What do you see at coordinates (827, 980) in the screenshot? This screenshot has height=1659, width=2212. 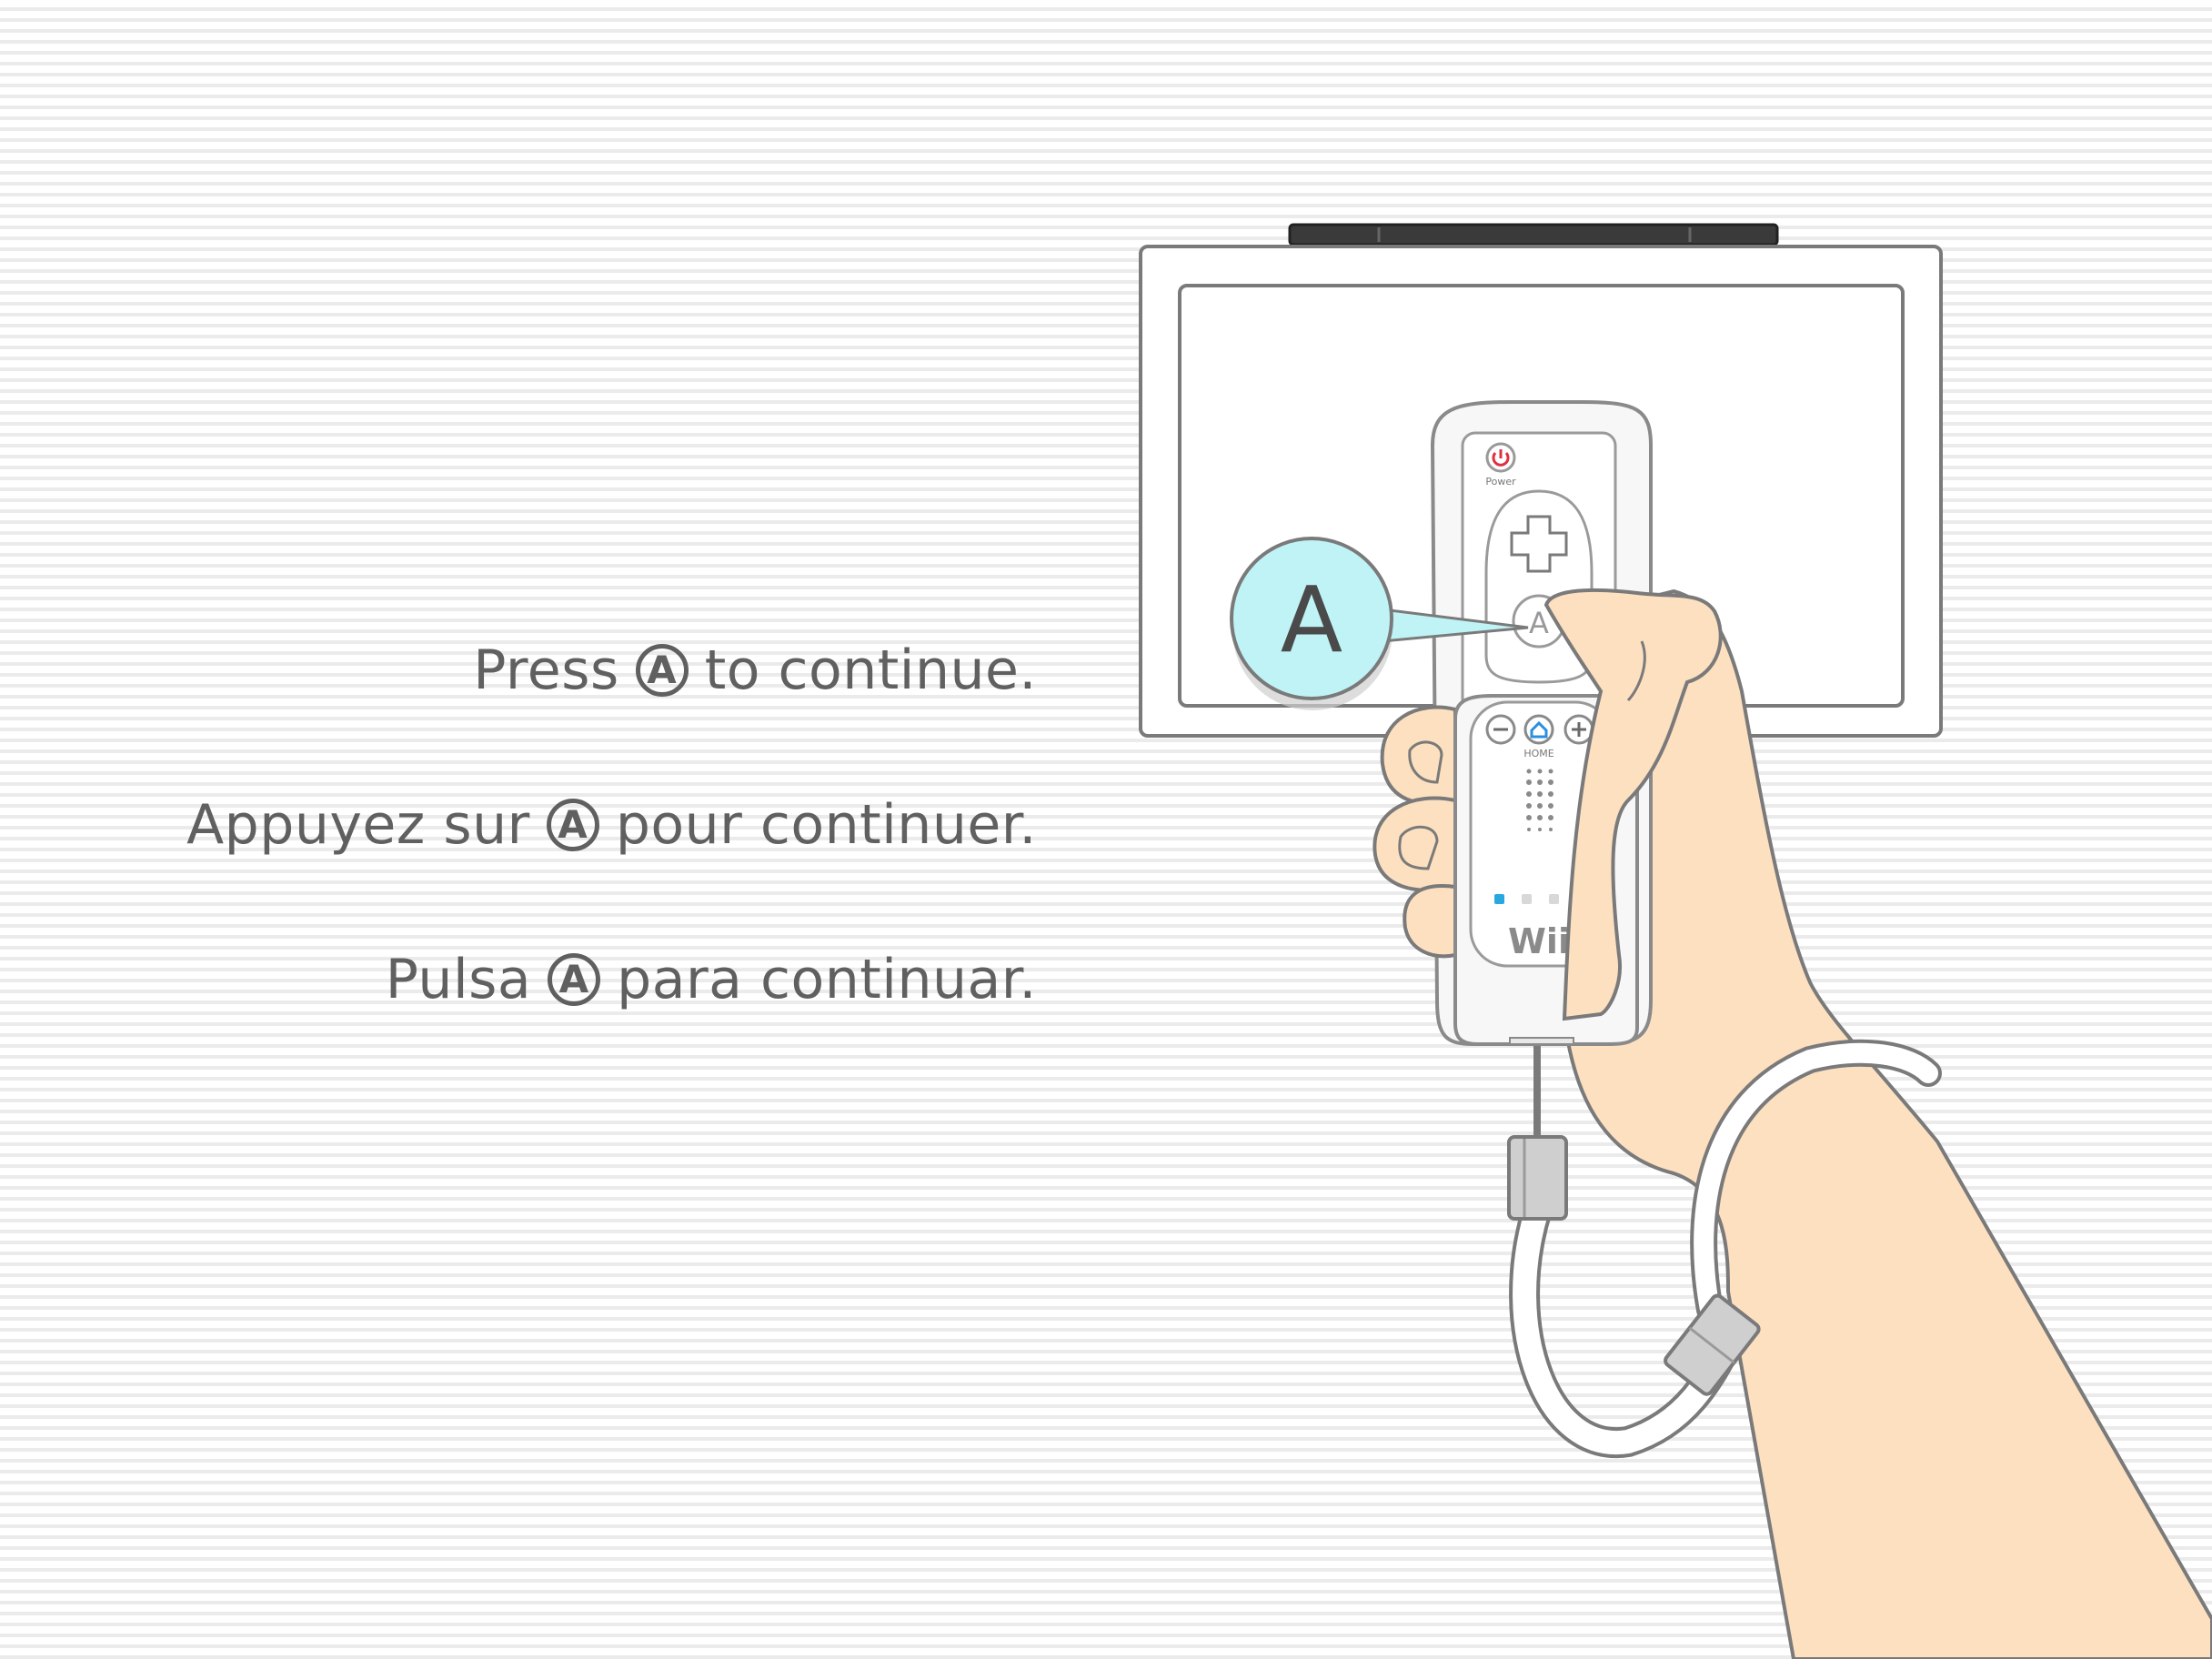 I see `instruction-spanish-after: para continuar.` at bounding box center [827, 980].